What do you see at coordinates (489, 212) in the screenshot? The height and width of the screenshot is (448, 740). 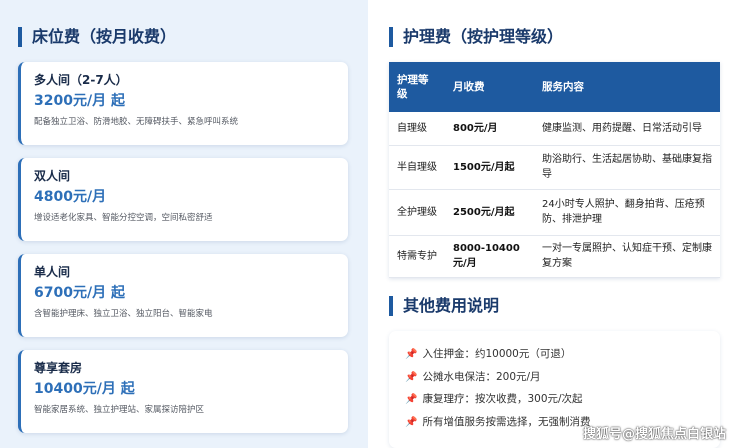 I see `fee-cell: 2500元/月起` at bounding box center [489, 212].